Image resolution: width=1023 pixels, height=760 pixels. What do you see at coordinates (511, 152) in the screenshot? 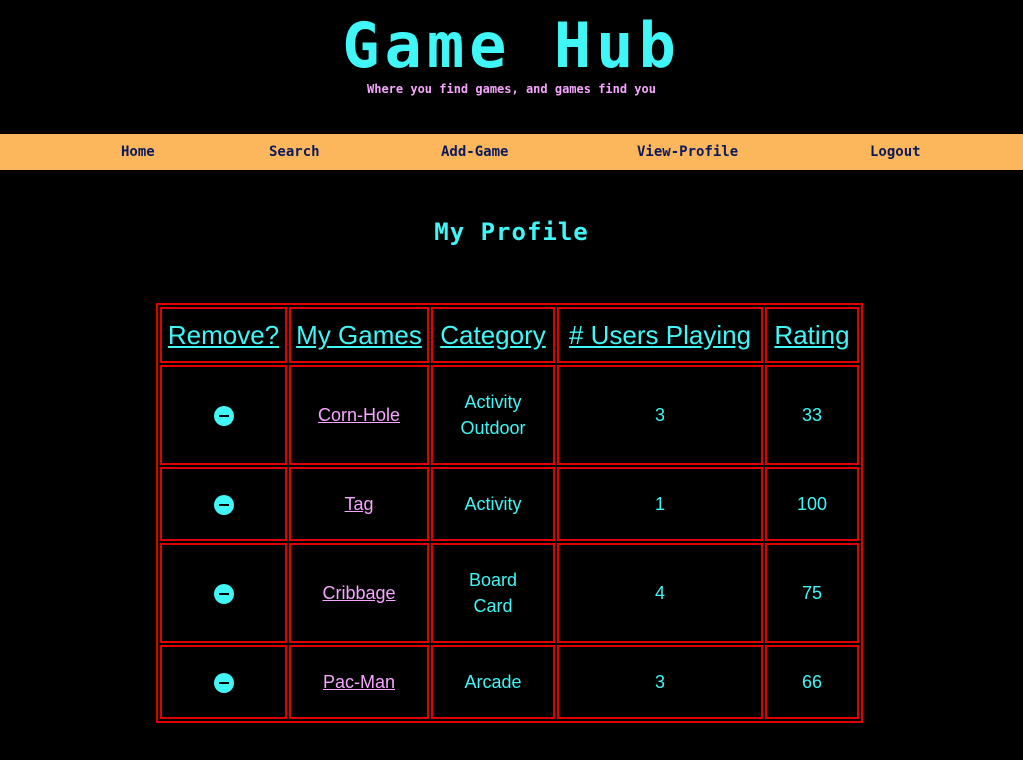
I see `main-nav: Home Search Add-Game View-Profile Logout` at bounding box center [511, 152].